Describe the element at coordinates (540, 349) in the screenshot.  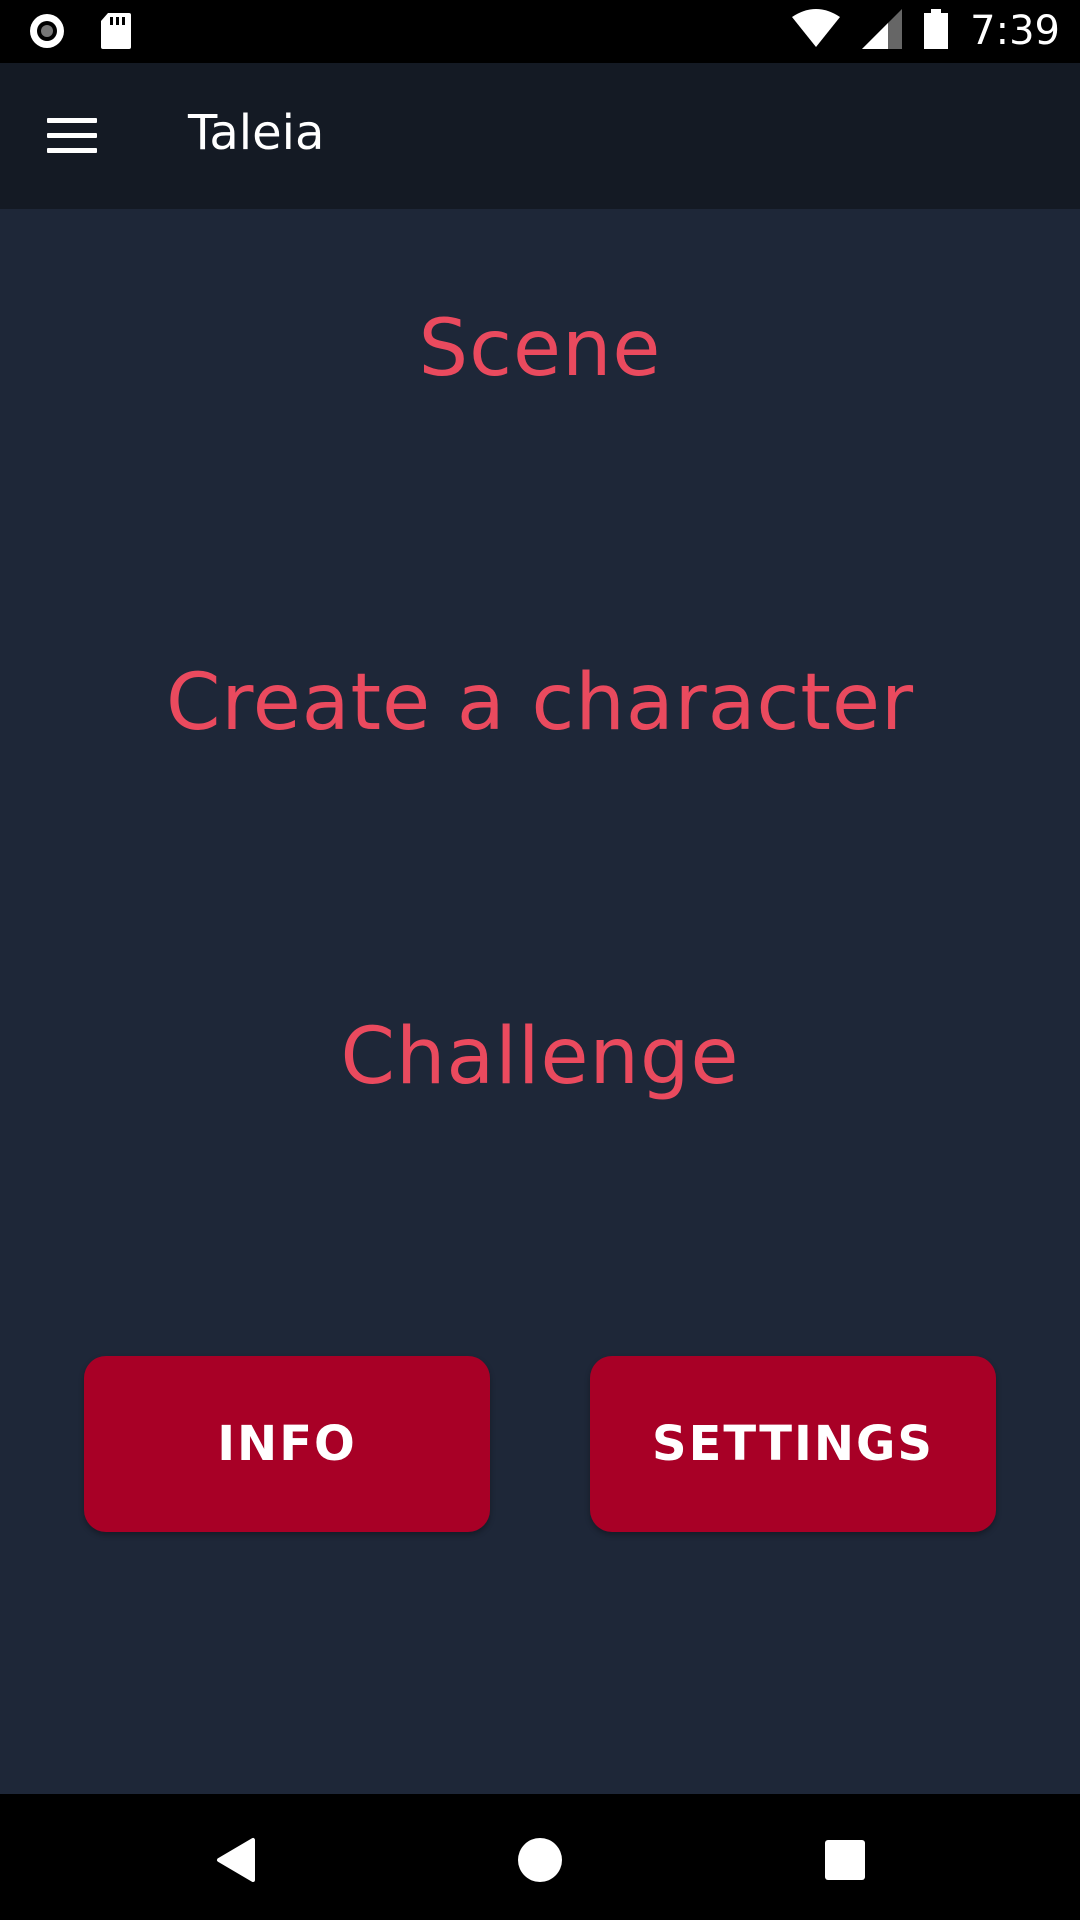
I see `scene-link: Scene` at that location.